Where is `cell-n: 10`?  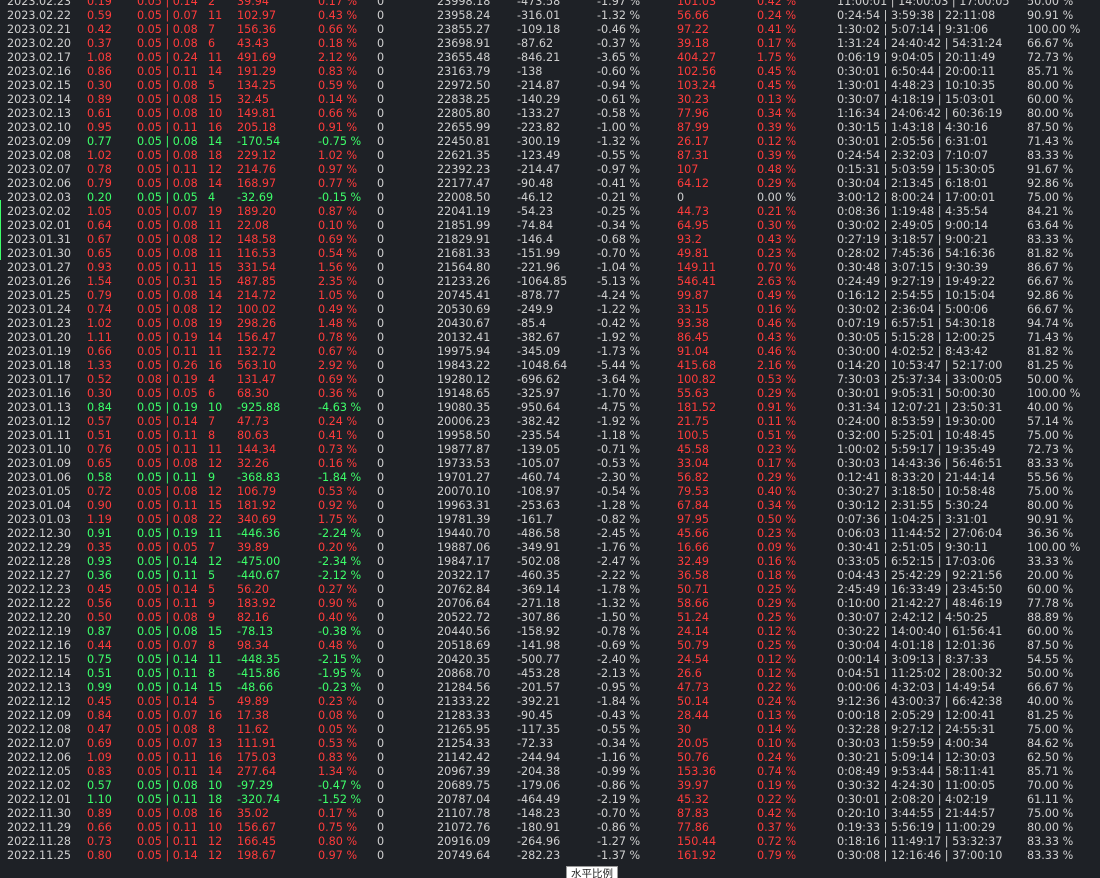 cell-n: 10 is located at coordinates (215, 113).